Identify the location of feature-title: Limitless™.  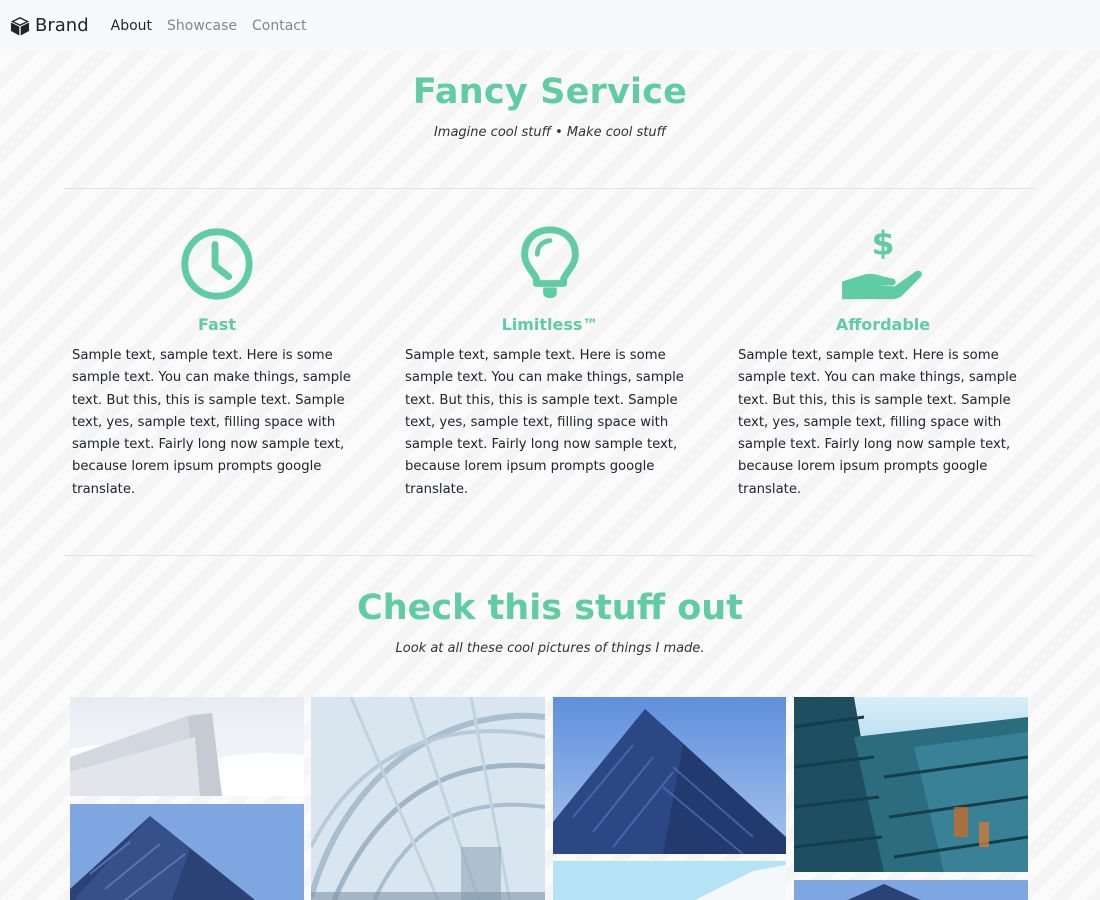
(550, 324).